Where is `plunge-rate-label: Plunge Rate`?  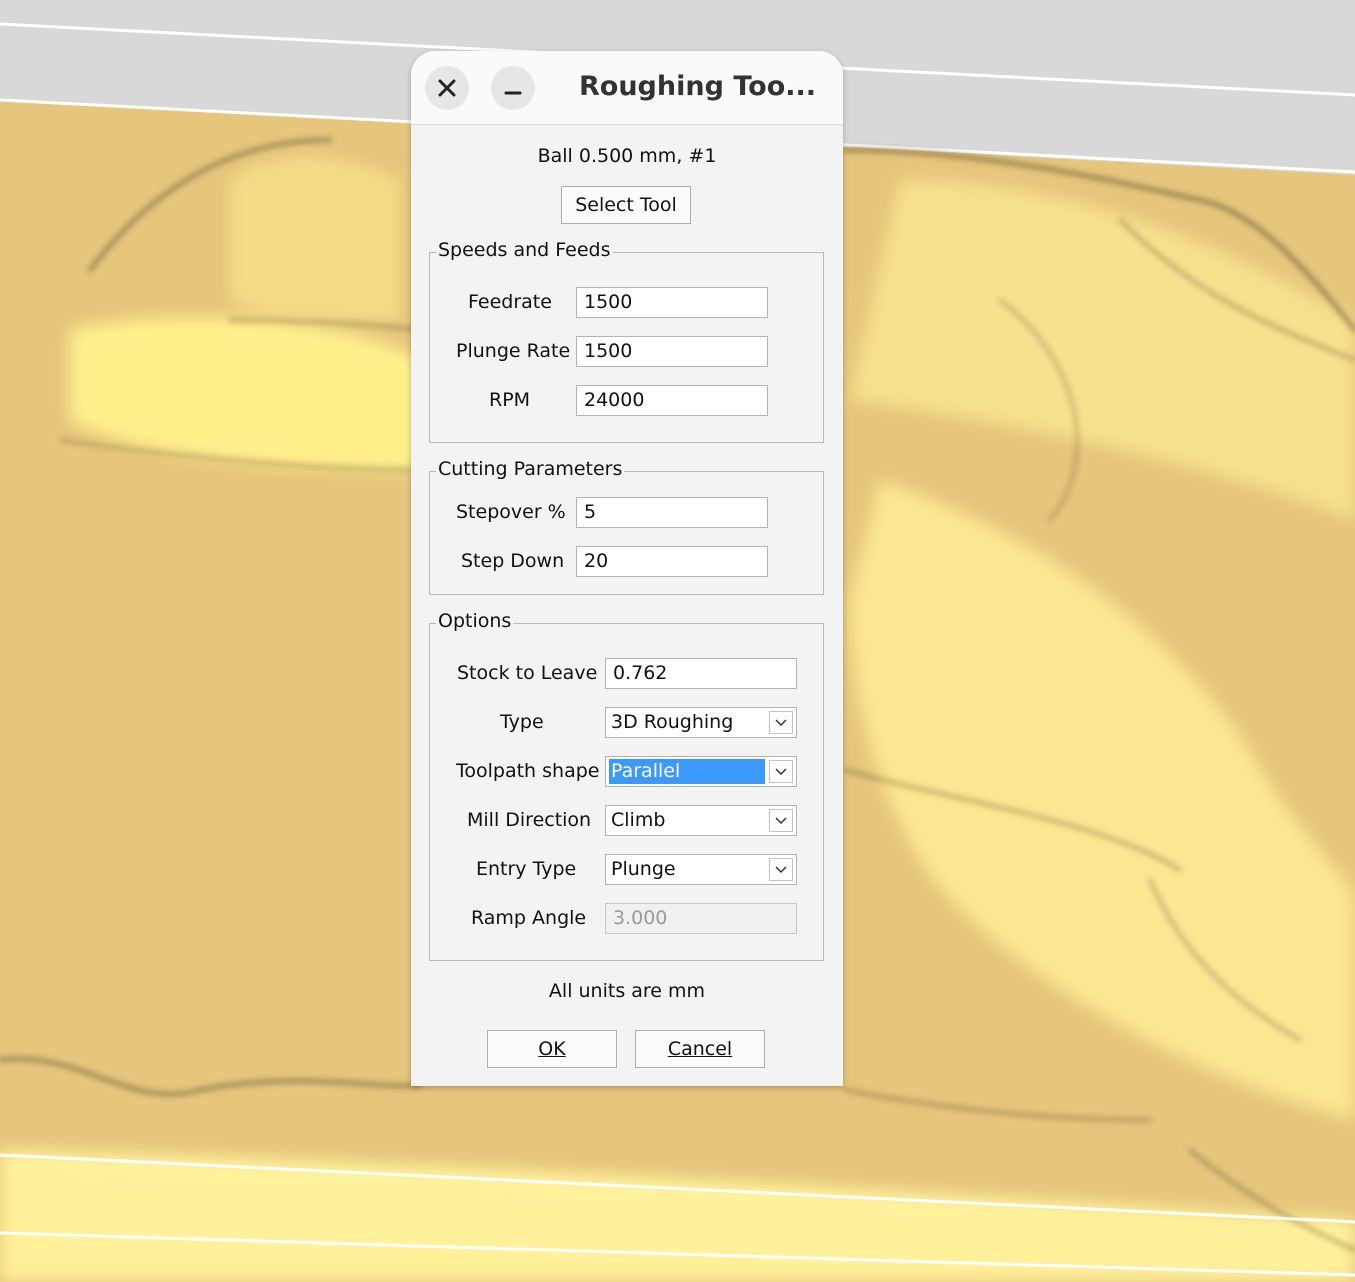 plunge-rate-label: Plunge Rate is located at coordinates (513, 351).